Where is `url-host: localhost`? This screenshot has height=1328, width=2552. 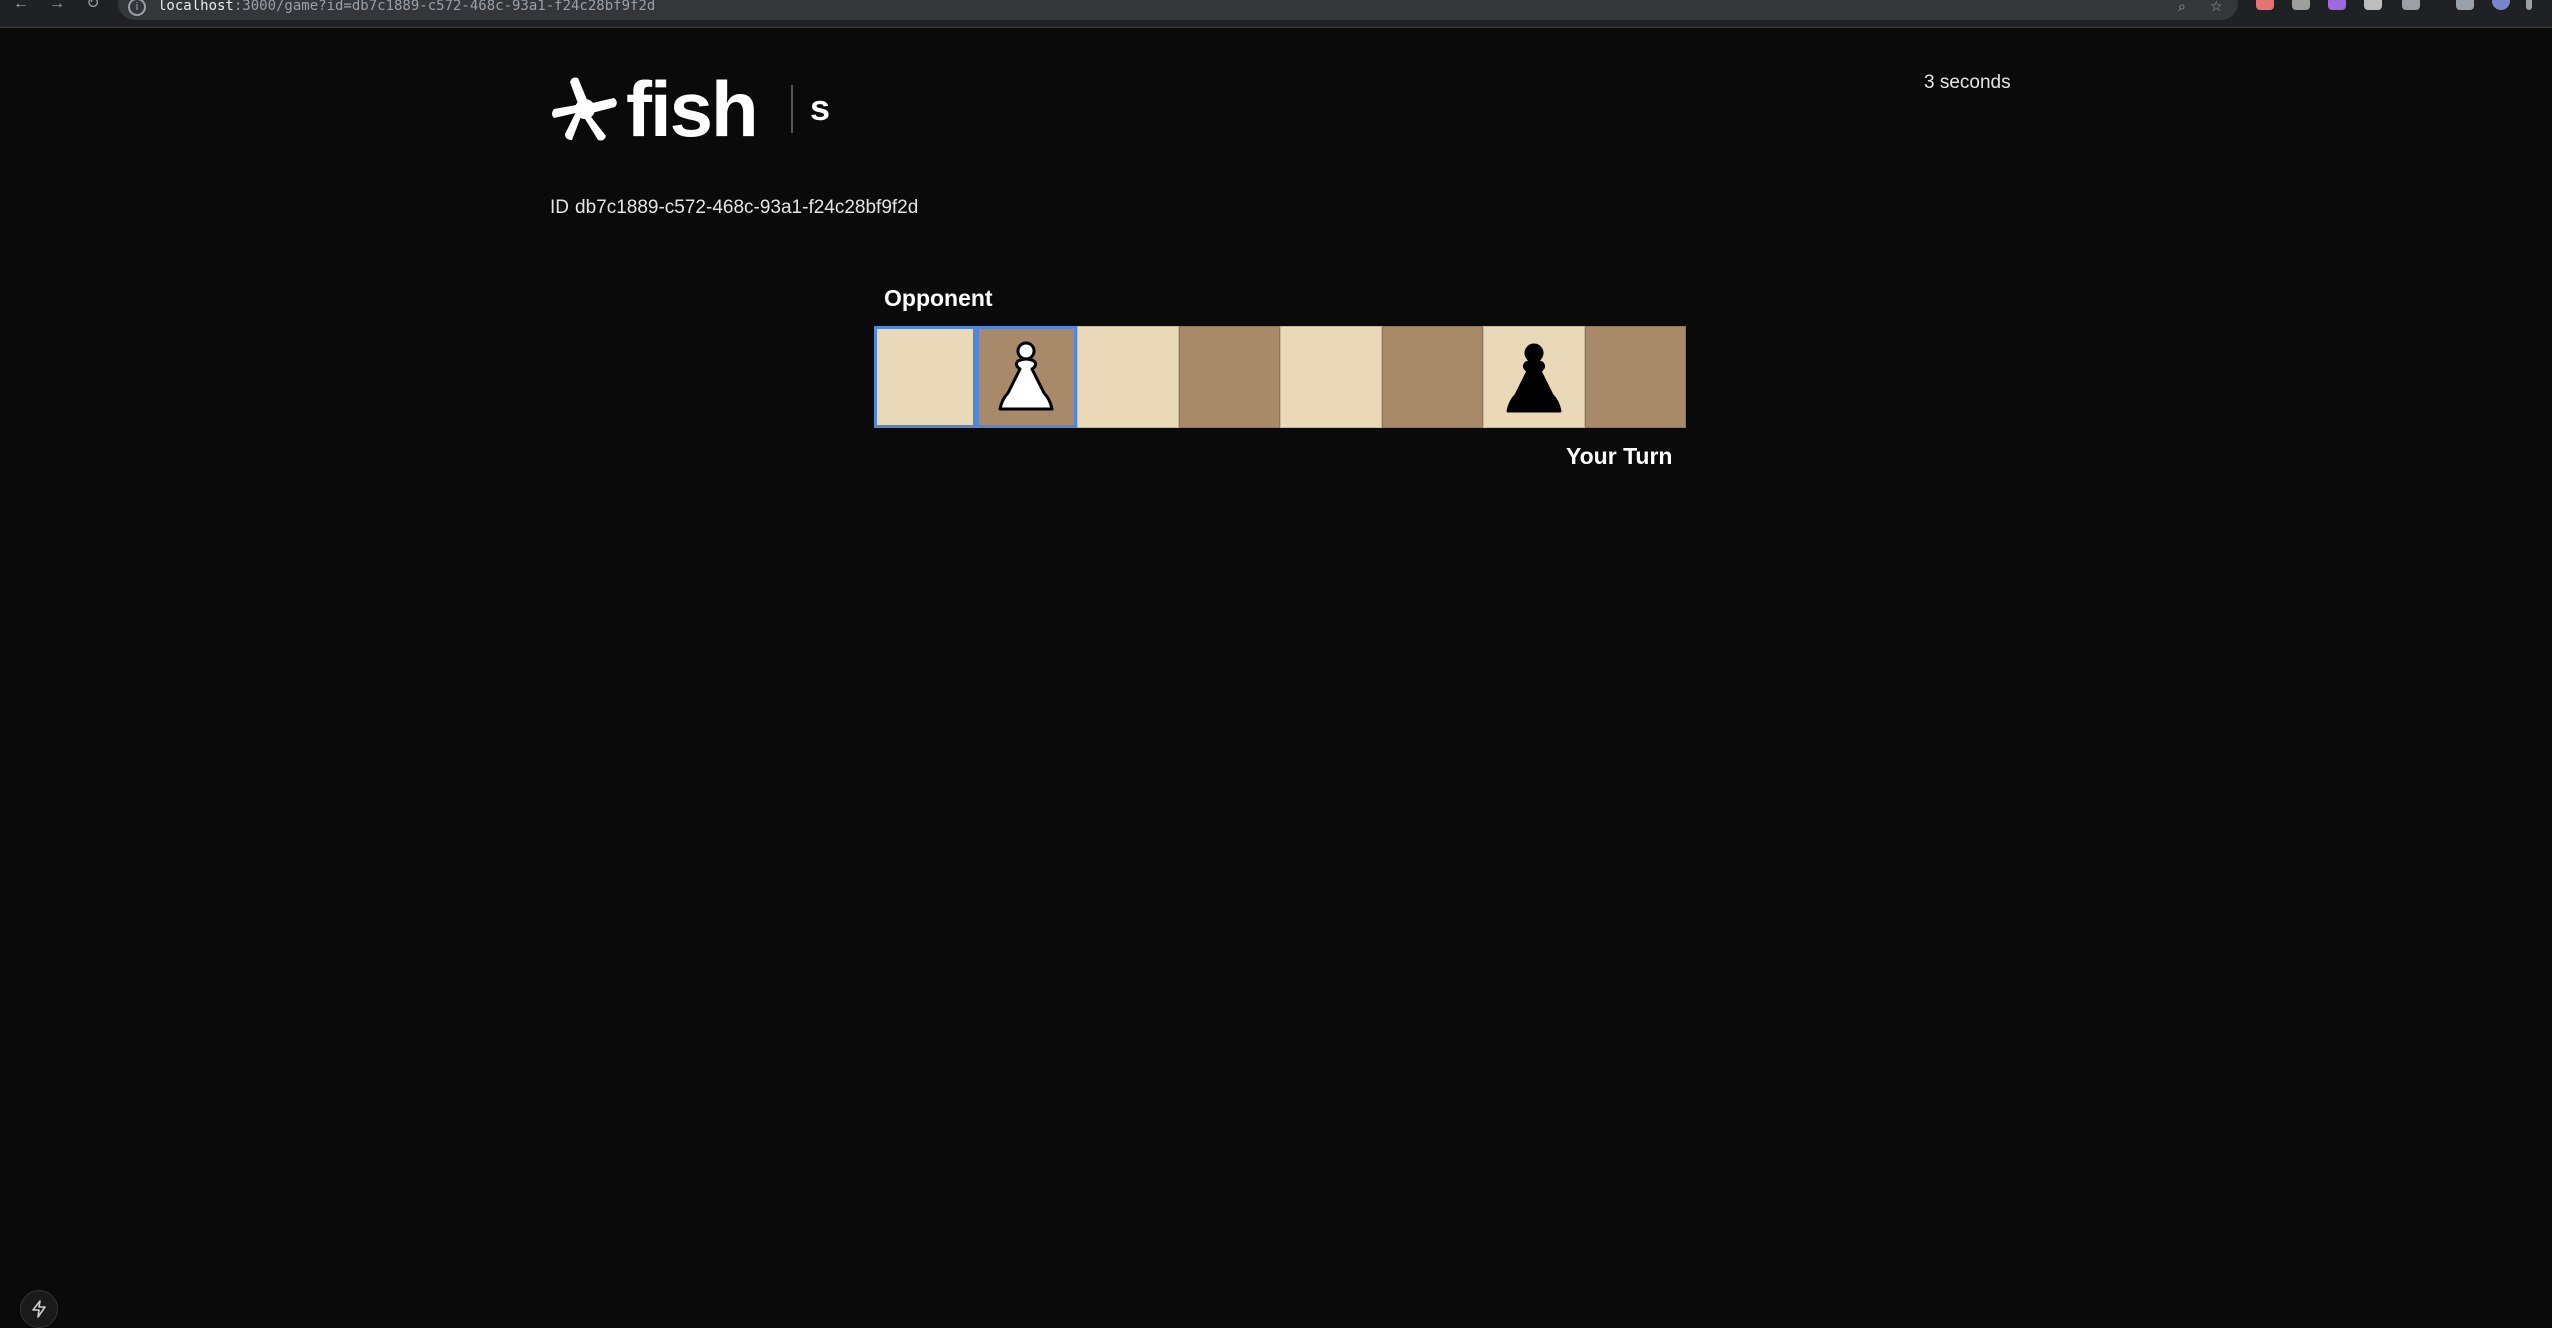 url-host: localhost is located at coordinates (196, 7).